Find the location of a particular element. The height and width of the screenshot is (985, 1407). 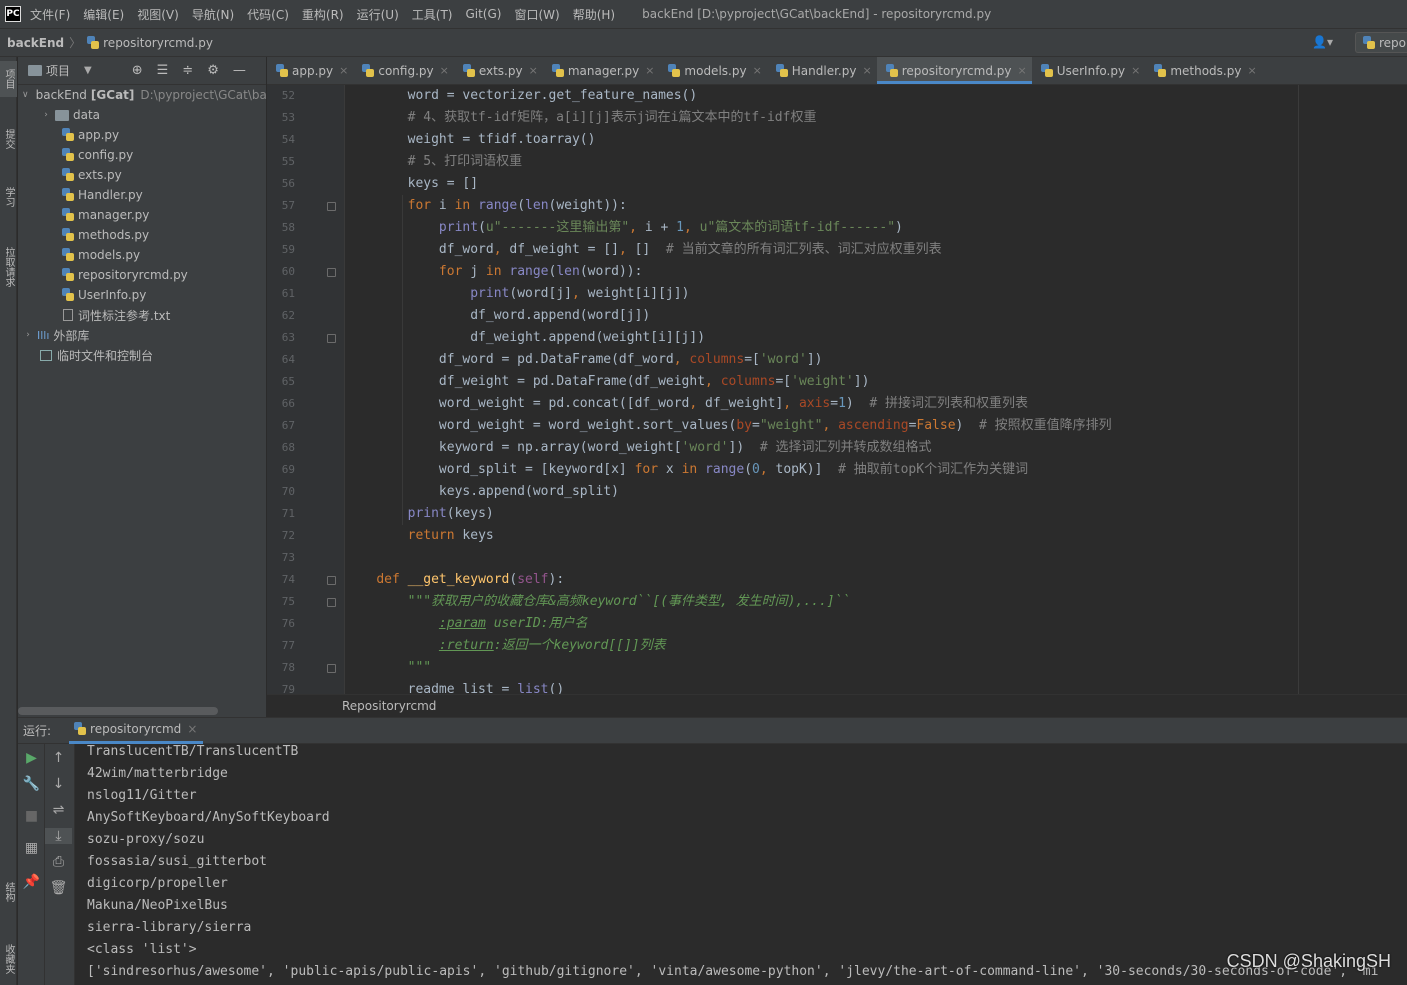

tab-manager-py: manager.py × is located at coordinates (601, 70).